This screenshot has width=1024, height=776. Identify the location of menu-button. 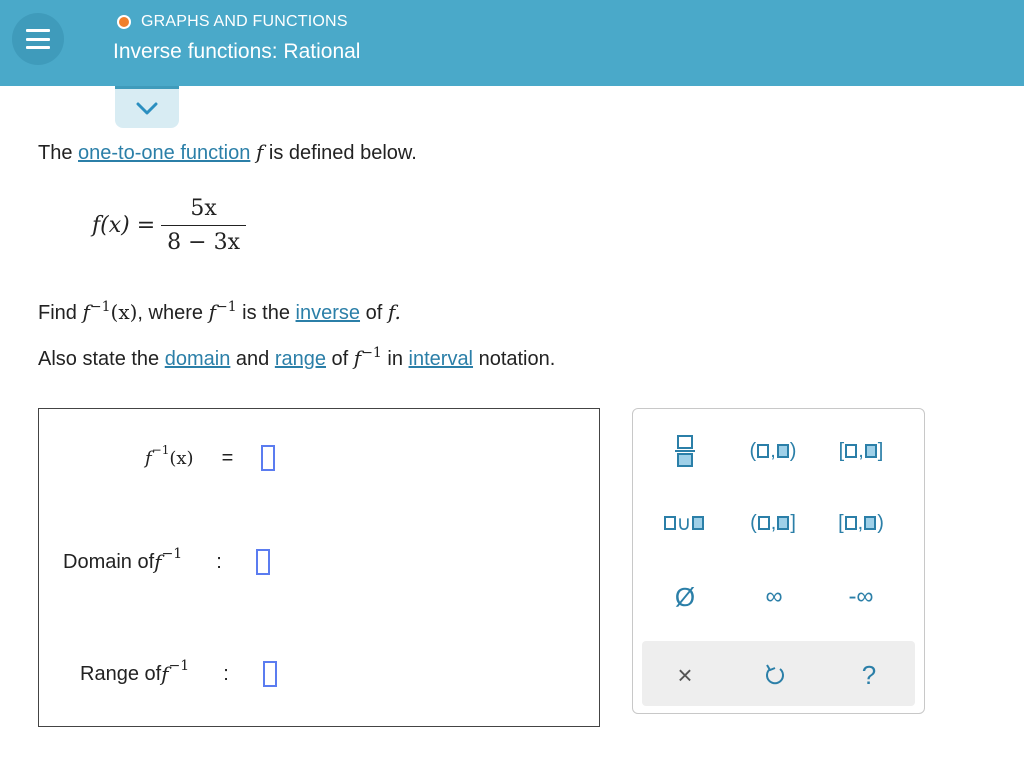
(38, 39).